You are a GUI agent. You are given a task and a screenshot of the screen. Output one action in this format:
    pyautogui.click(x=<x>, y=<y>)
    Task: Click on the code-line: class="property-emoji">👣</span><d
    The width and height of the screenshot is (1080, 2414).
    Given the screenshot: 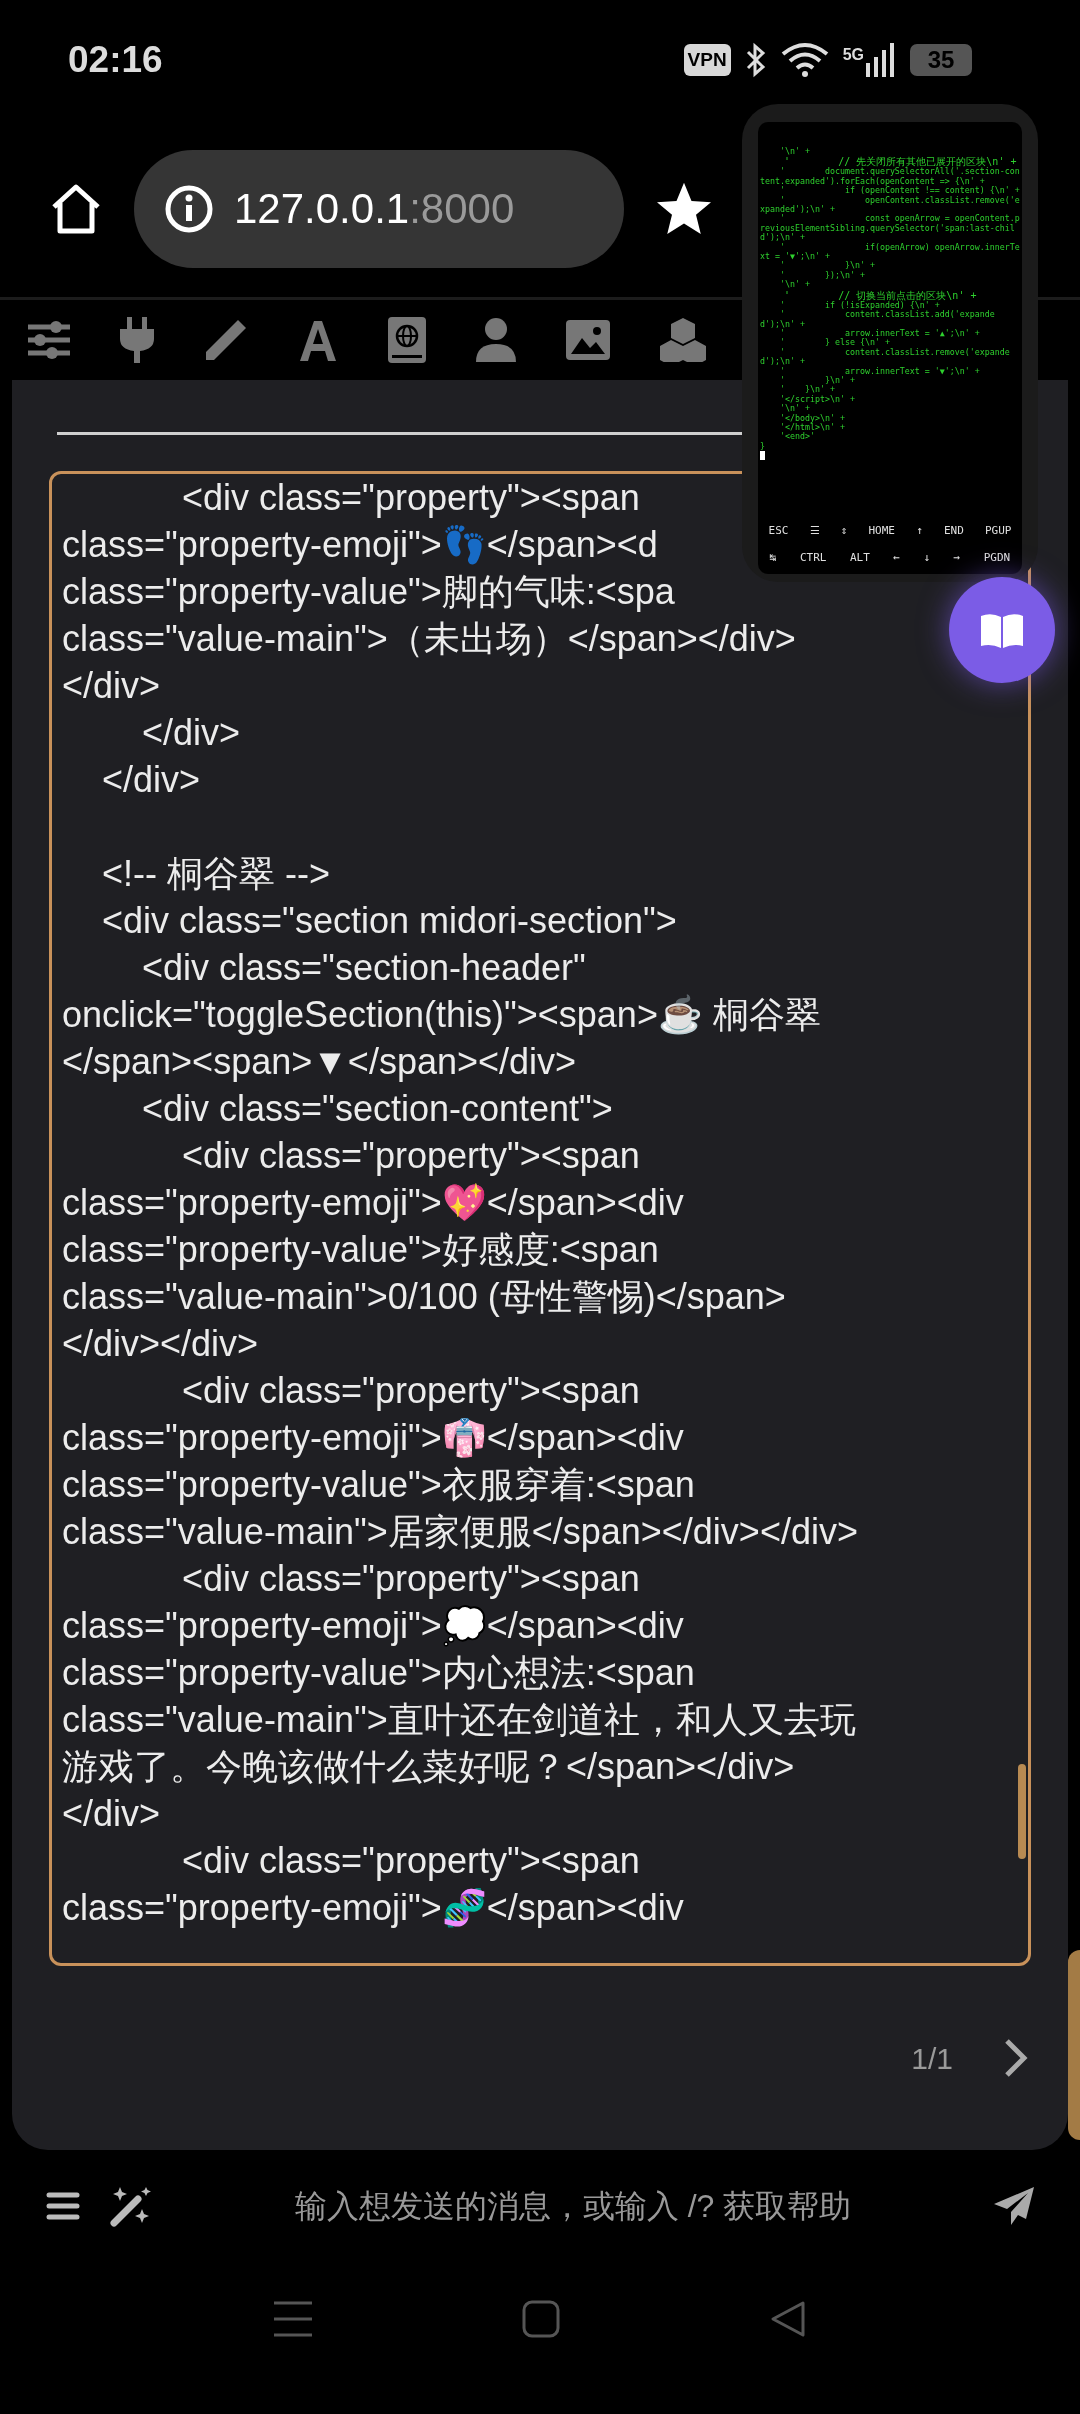 What is the action you would take?
    pyautogui.click(x=360, y=545)
    